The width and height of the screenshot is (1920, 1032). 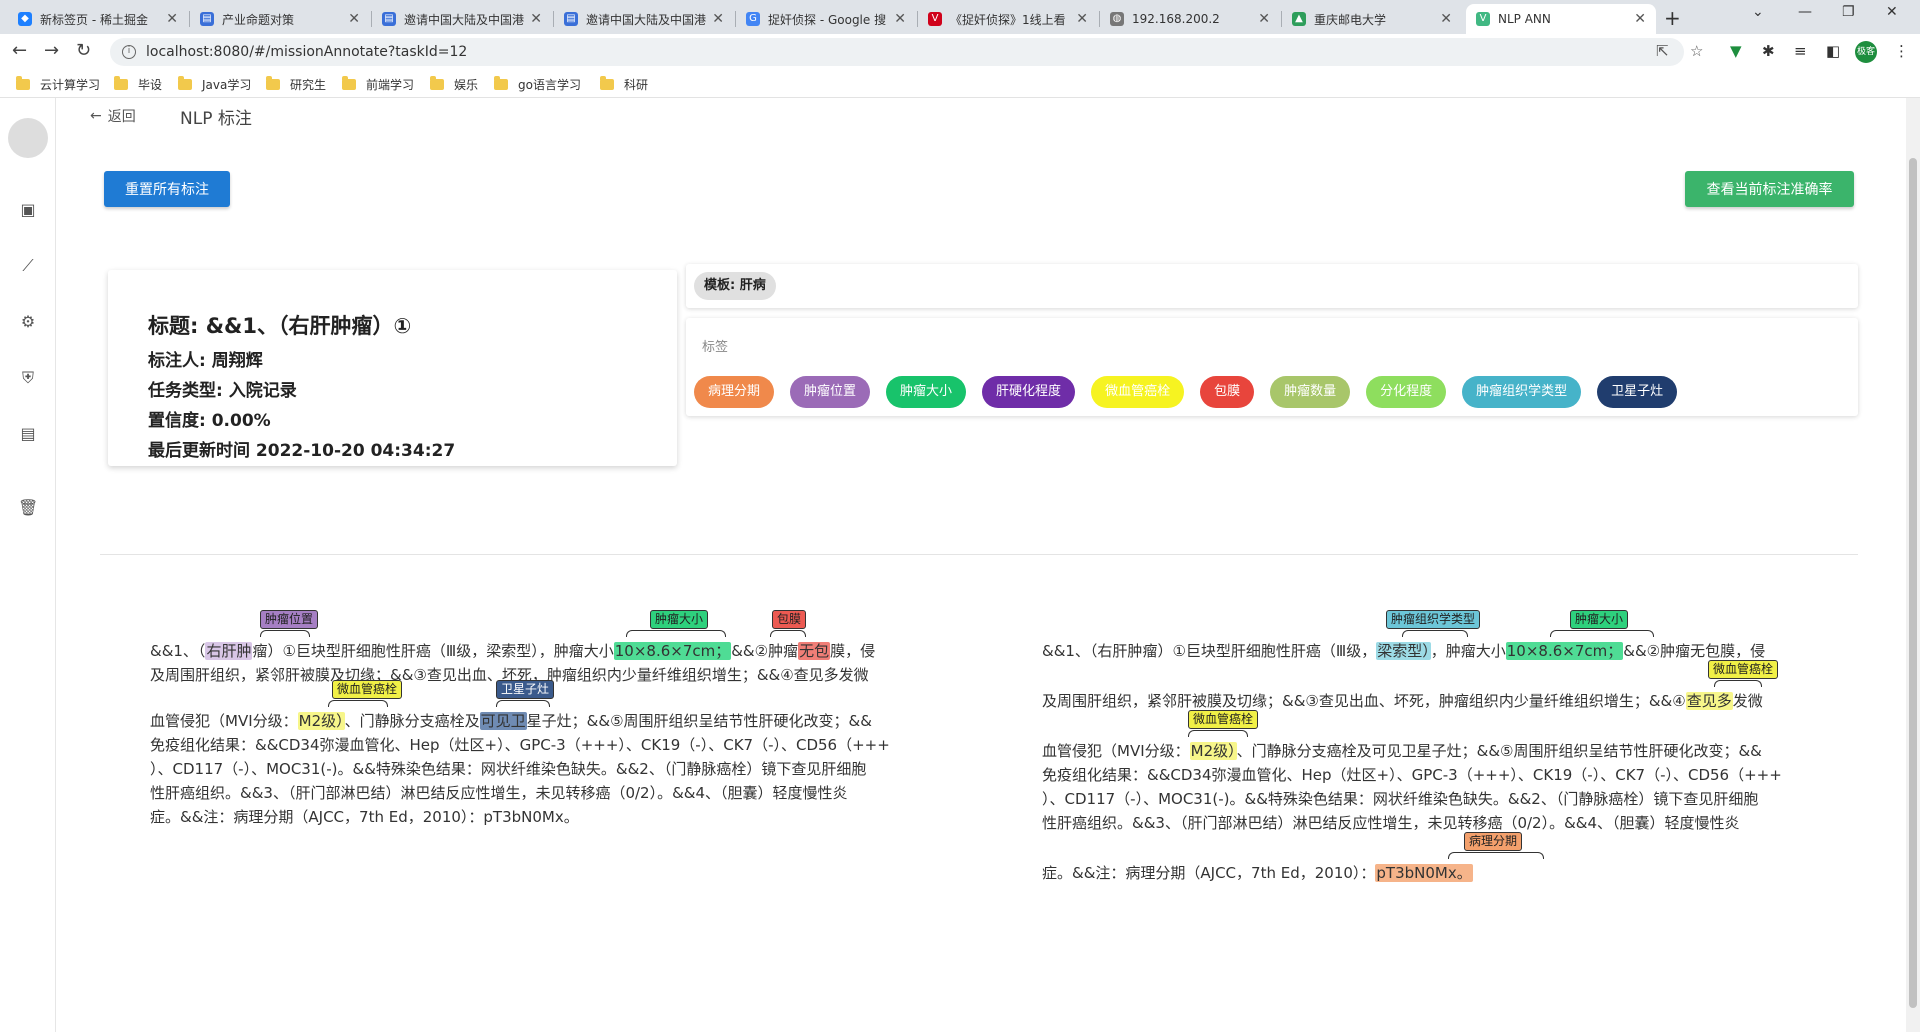 What do you see at coordinates (1483, 19) in the screenshot?
I see `vue-icon: V` at bounding box center [1483, 19].